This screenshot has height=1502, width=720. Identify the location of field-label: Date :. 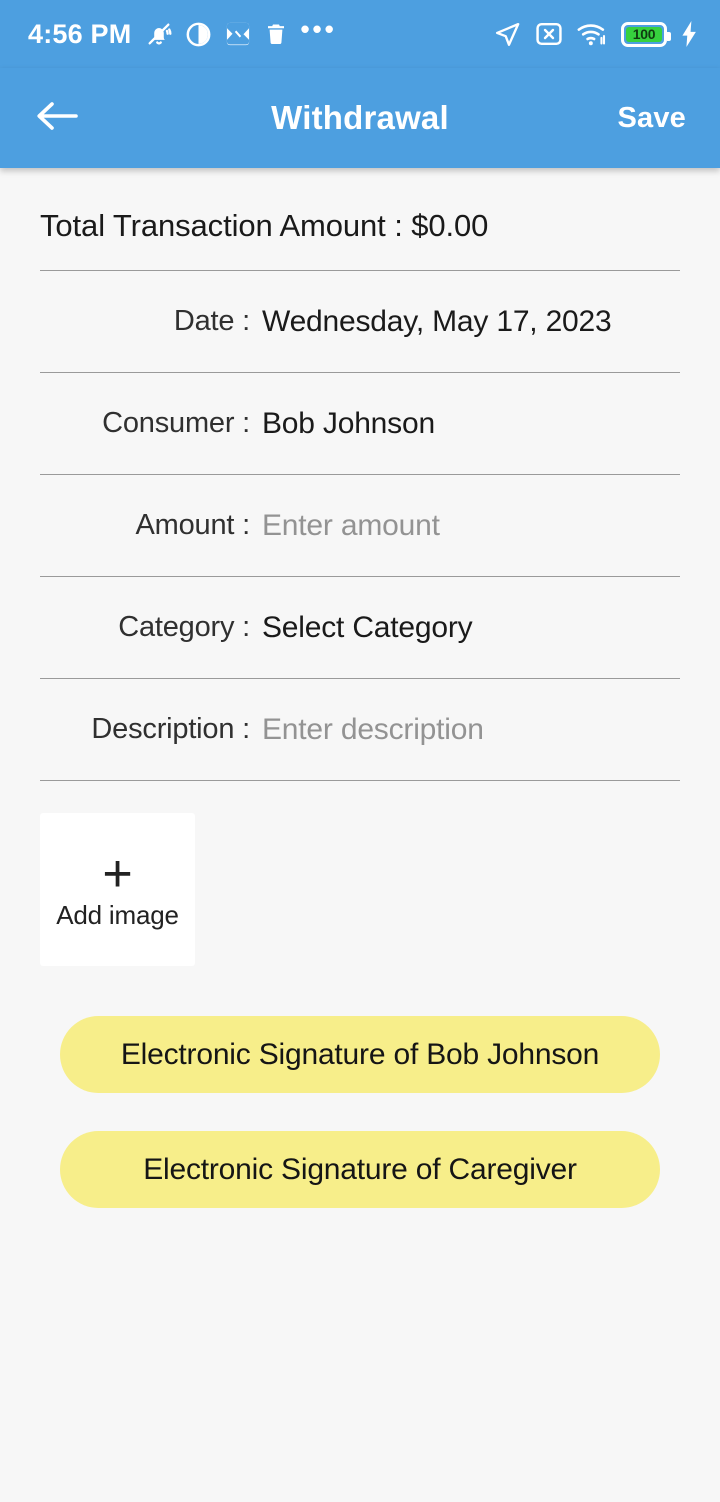
(211, 321).